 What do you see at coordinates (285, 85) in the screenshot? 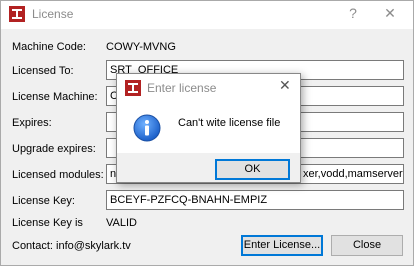
I see `dialog-close-button: ✕` at bounding box center [285, 85].